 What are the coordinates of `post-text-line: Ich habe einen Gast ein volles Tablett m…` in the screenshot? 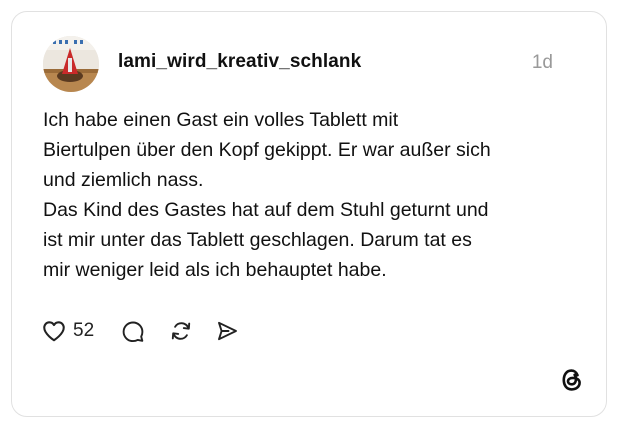 It's located at (221, 120).